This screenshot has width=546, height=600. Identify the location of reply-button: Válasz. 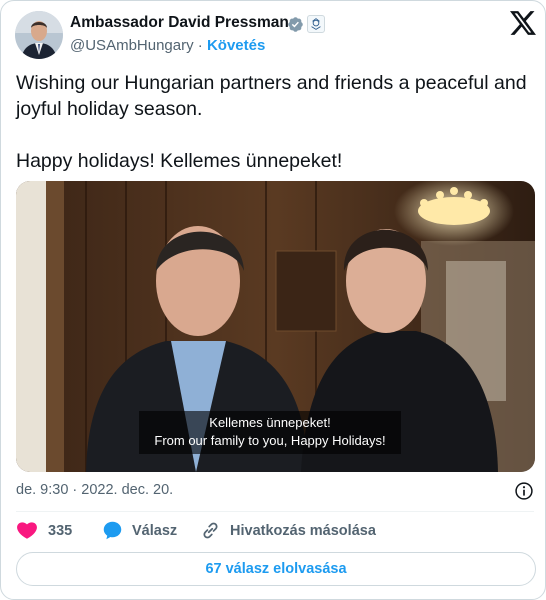
(154, 531).